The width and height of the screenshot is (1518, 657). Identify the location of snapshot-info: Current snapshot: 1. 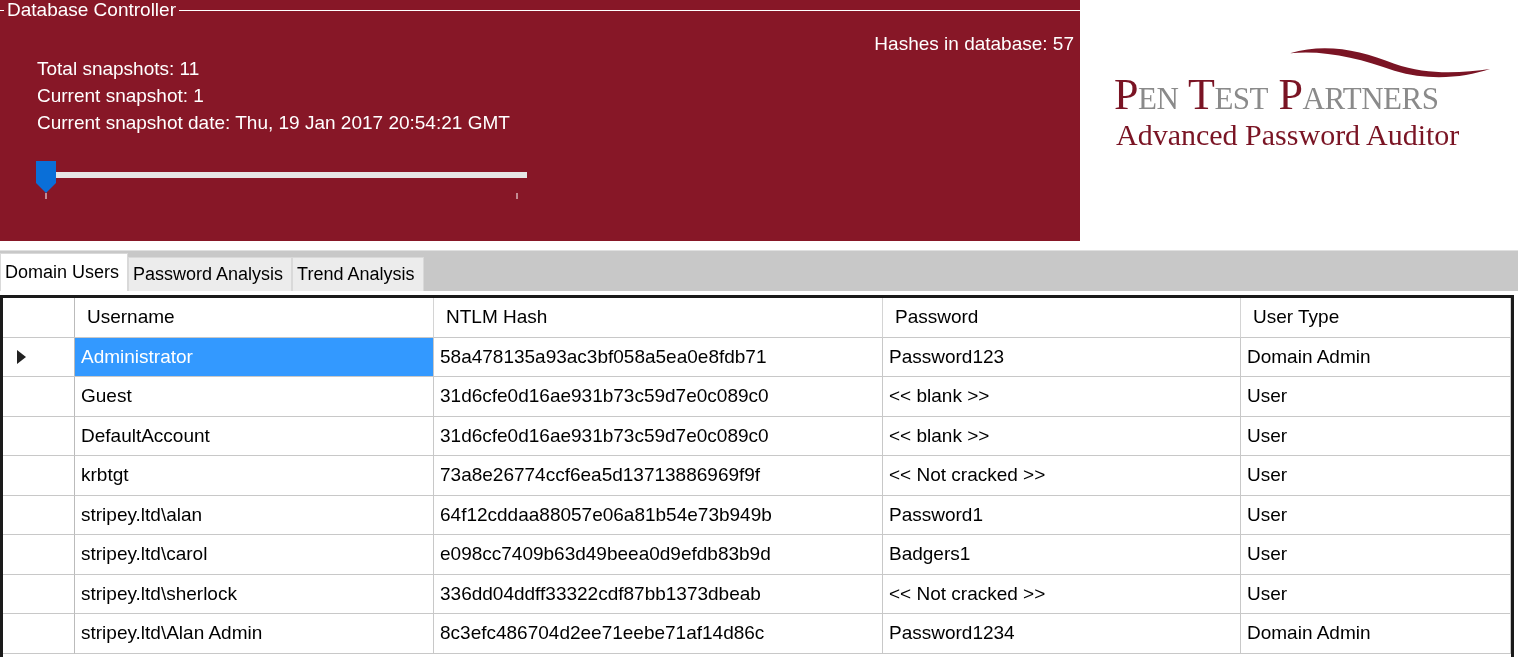
(120, 96).